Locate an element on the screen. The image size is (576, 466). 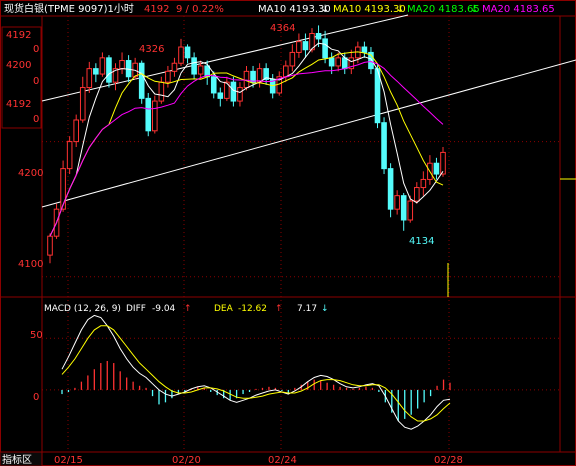
dea-value: -12.62 is located at coordinates (252, 309).